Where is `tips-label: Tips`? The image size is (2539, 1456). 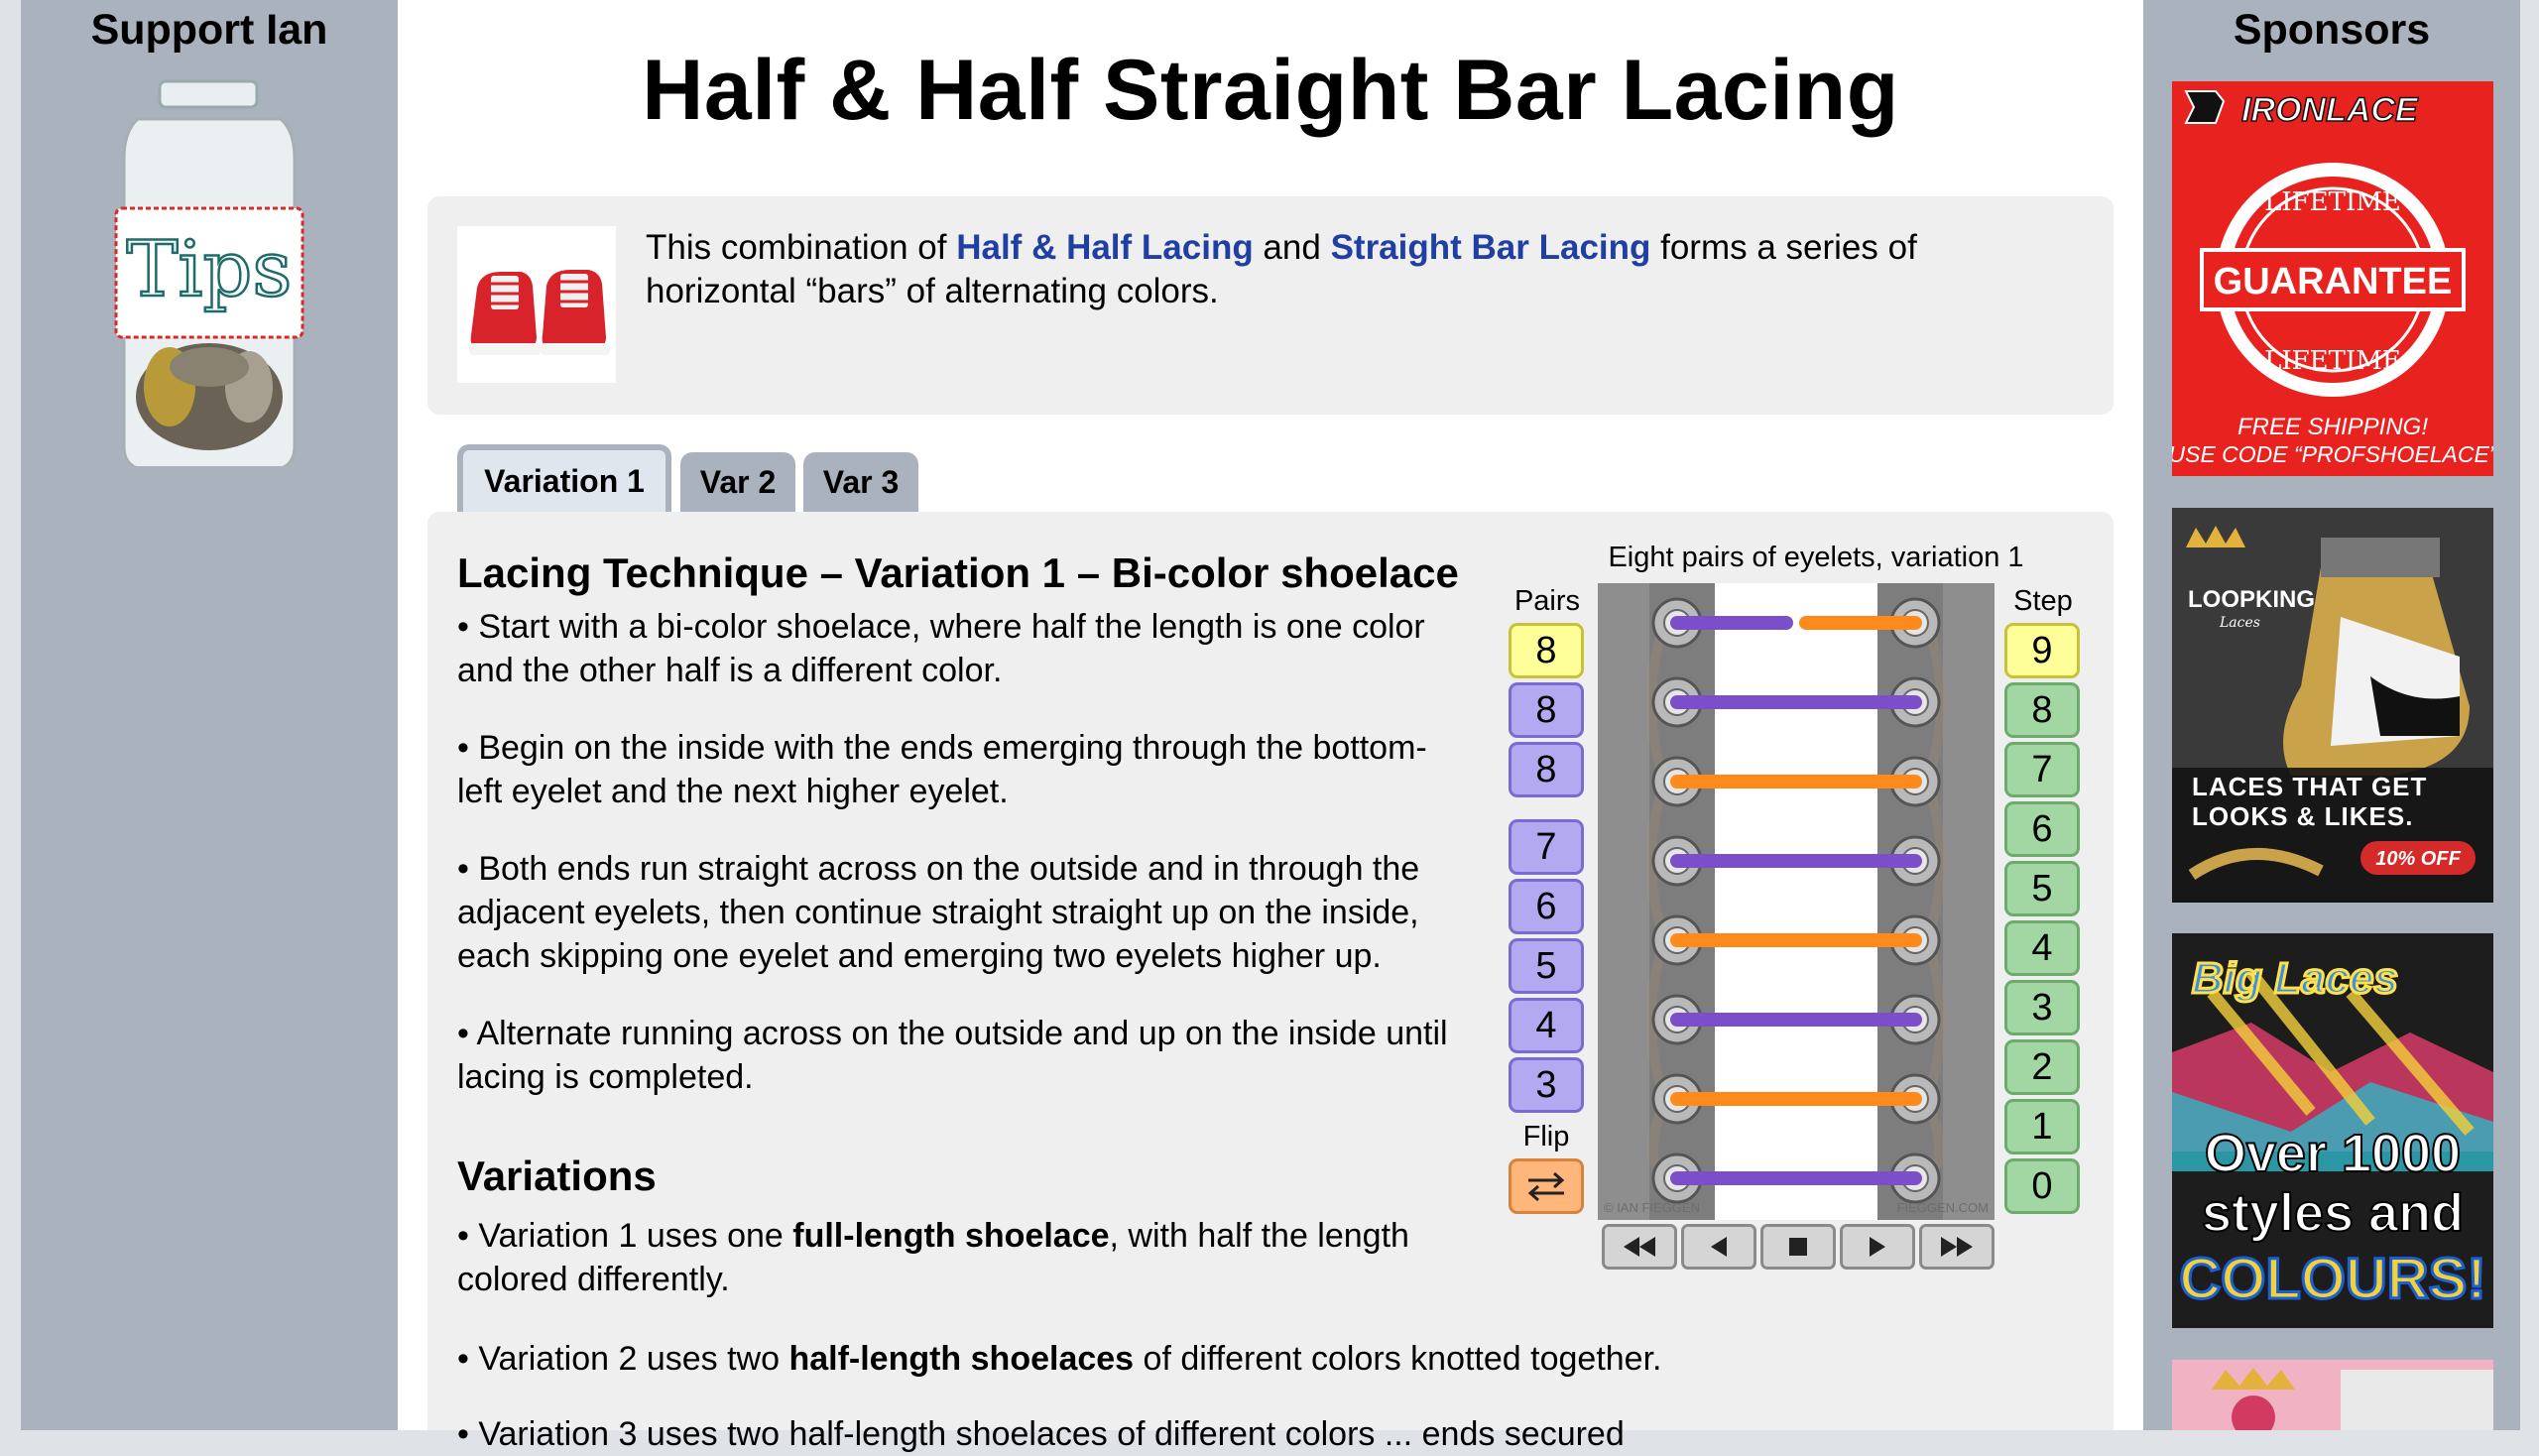
tips-label: Tips is located at coordinates (210, 269).